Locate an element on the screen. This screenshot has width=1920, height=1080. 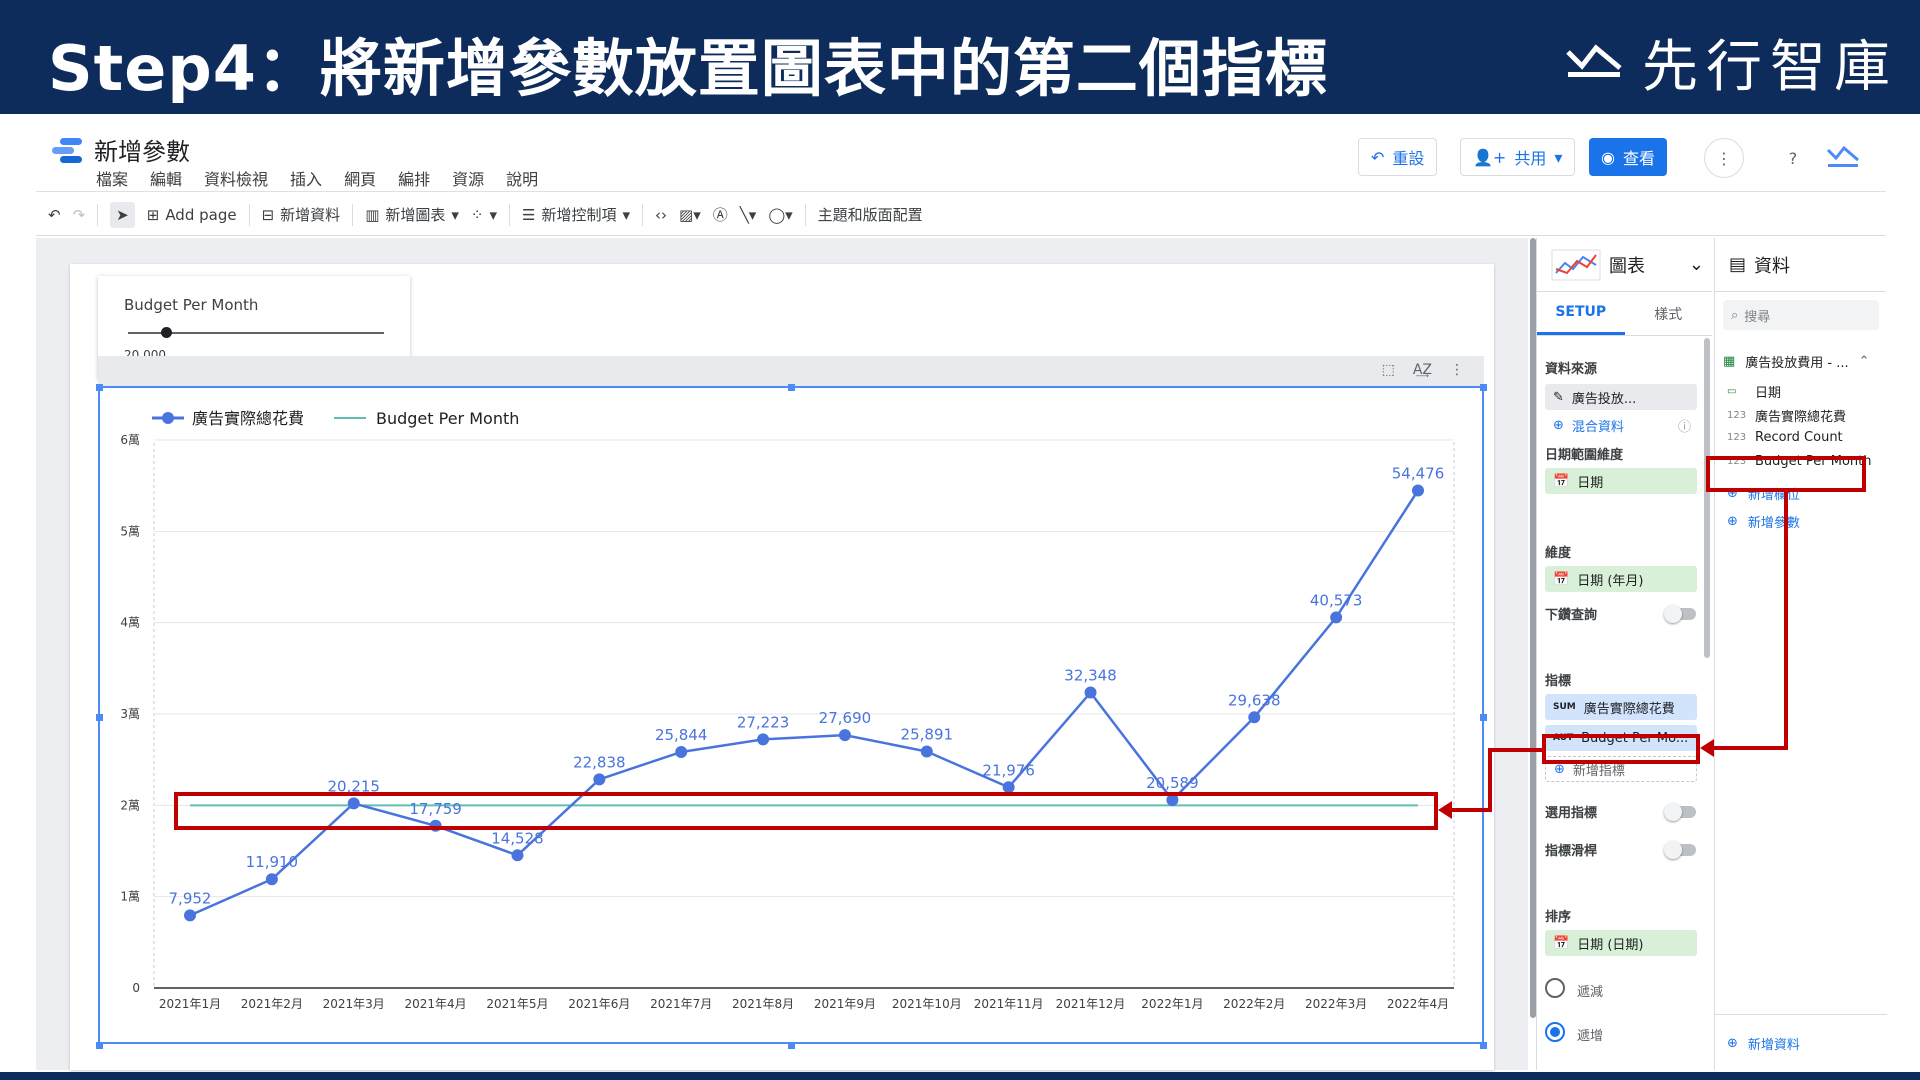
report-title: 新增參數 is located at coordinates (142, 149).